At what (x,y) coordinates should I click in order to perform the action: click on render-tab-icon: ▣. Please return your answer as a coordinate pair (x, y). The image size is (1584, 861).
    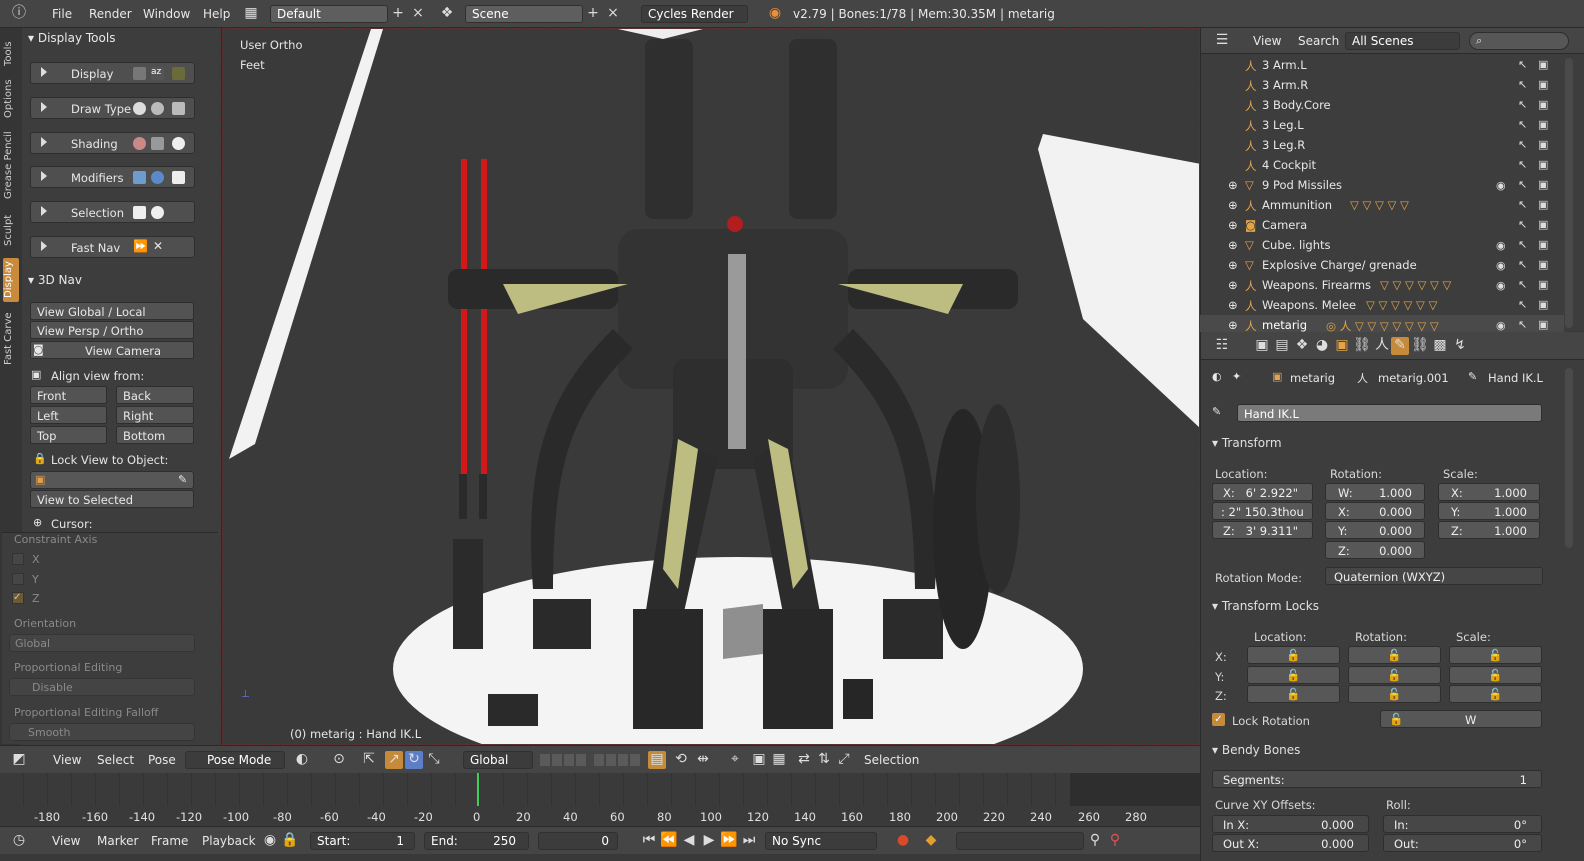
    Looking at the image, I should click on (1262, 346).